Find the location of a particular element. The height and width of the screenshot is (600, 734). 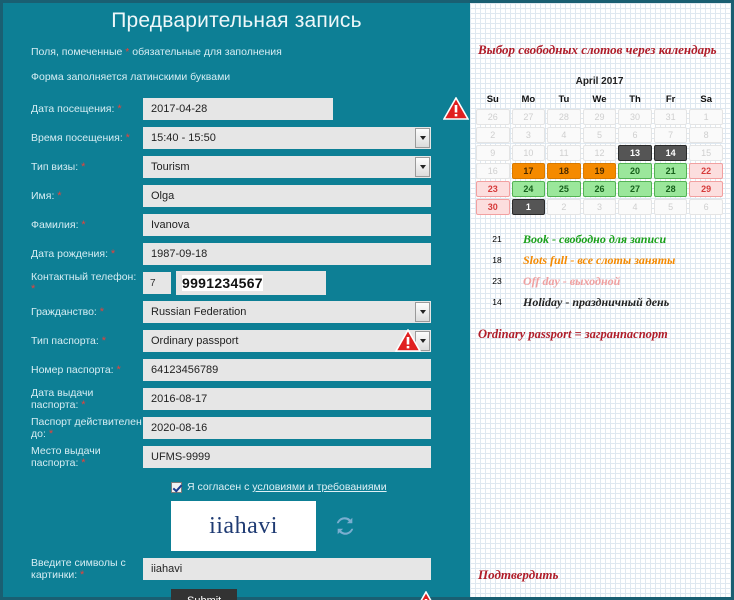

submit-row: Submit is located at coordinates (236, 594).